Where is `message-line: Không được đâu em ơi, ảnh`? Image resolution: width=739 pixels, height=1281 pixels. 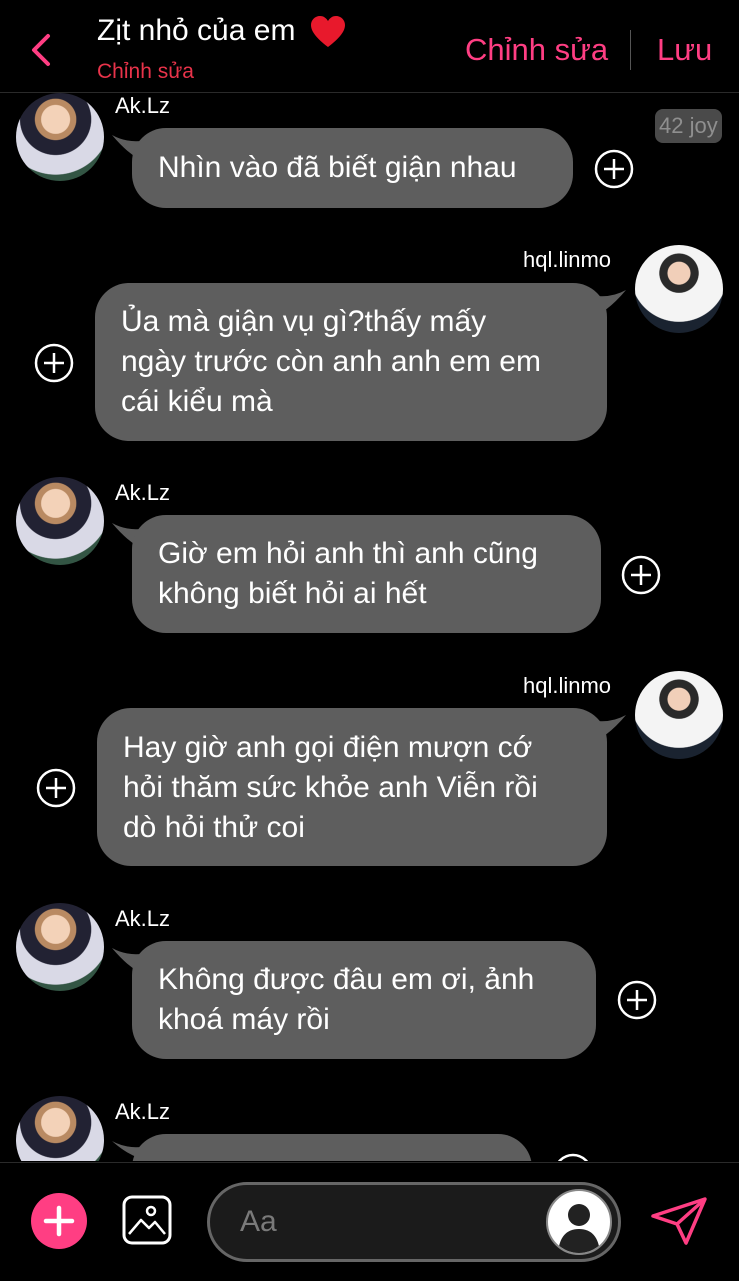
message-line: Không được đâu em ơi, ảnh is located at coordinates (346, 979).